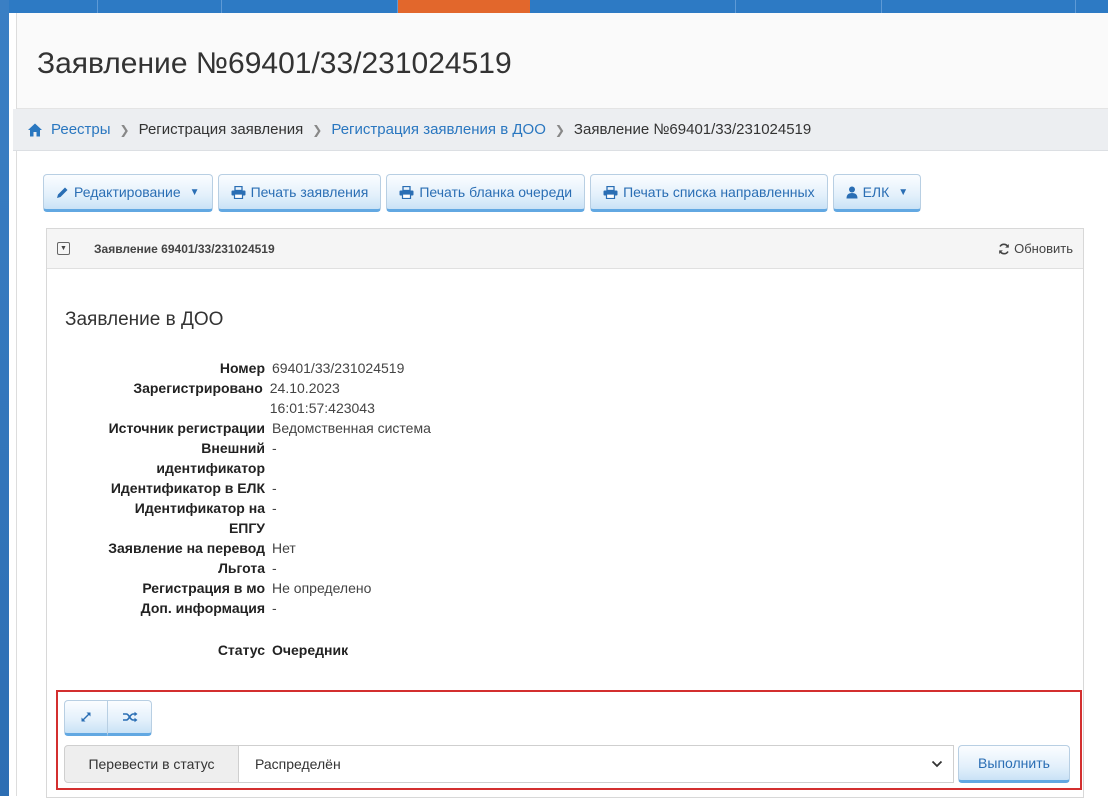  What do you see at coordinates (692, 129) in the screenshot?
I see `breadcrumb-current: Заявление №69401/33/231024519` at bounding box center [692, 129].